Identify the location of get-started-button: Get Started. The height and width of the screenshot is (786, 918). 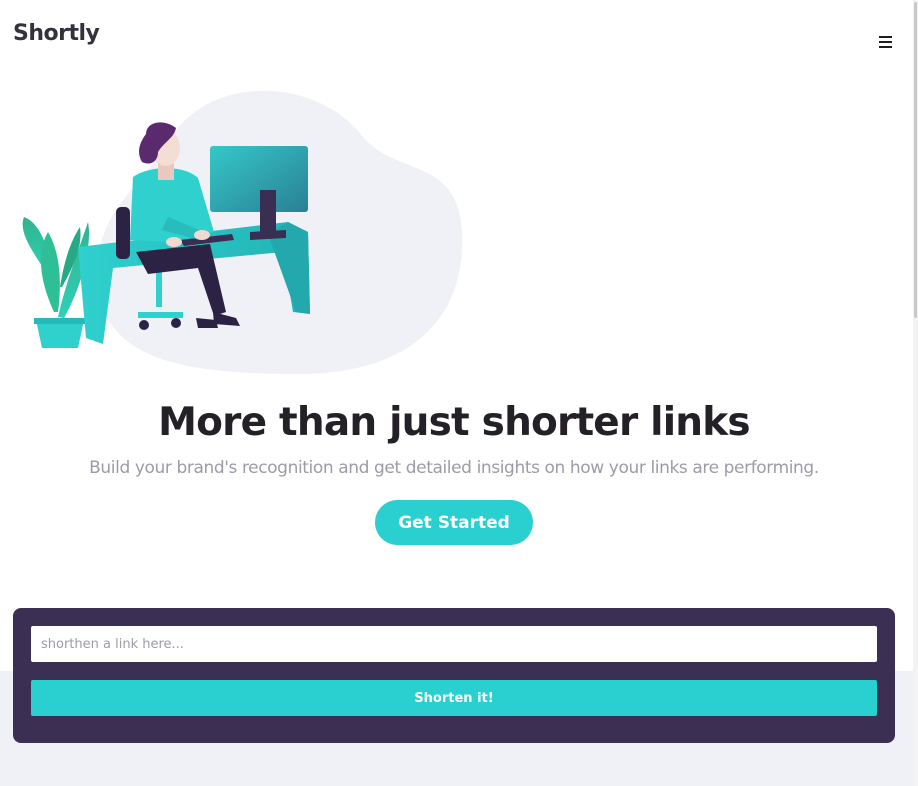
(454, 522).